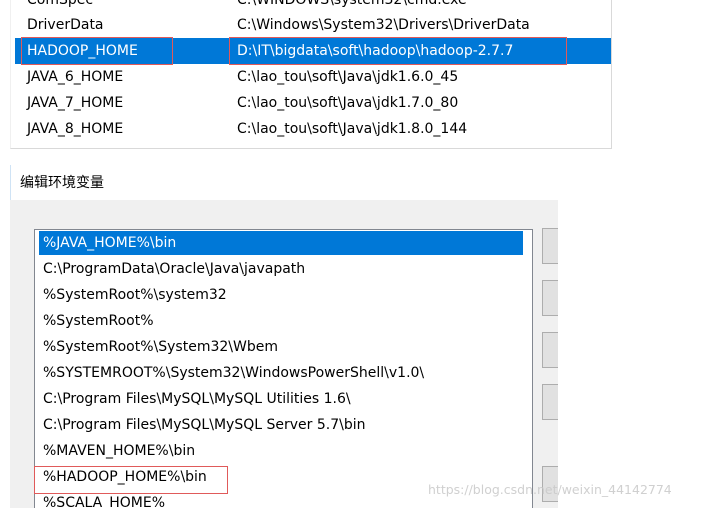  Describe the element at coordinates (281, 243) in the screenshot. I see `list-item: %JAVA_HOME%\bin` at that location.